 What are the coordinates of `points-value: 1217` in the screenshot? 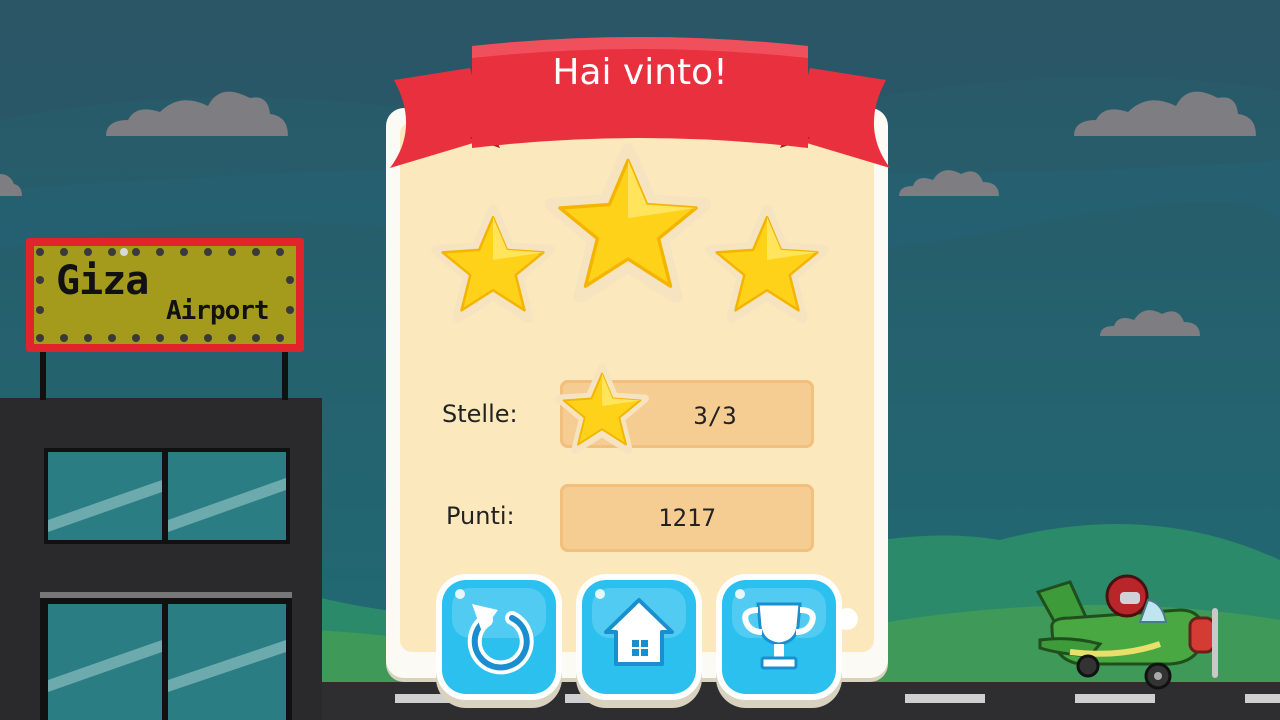 It's located at (687, 518).